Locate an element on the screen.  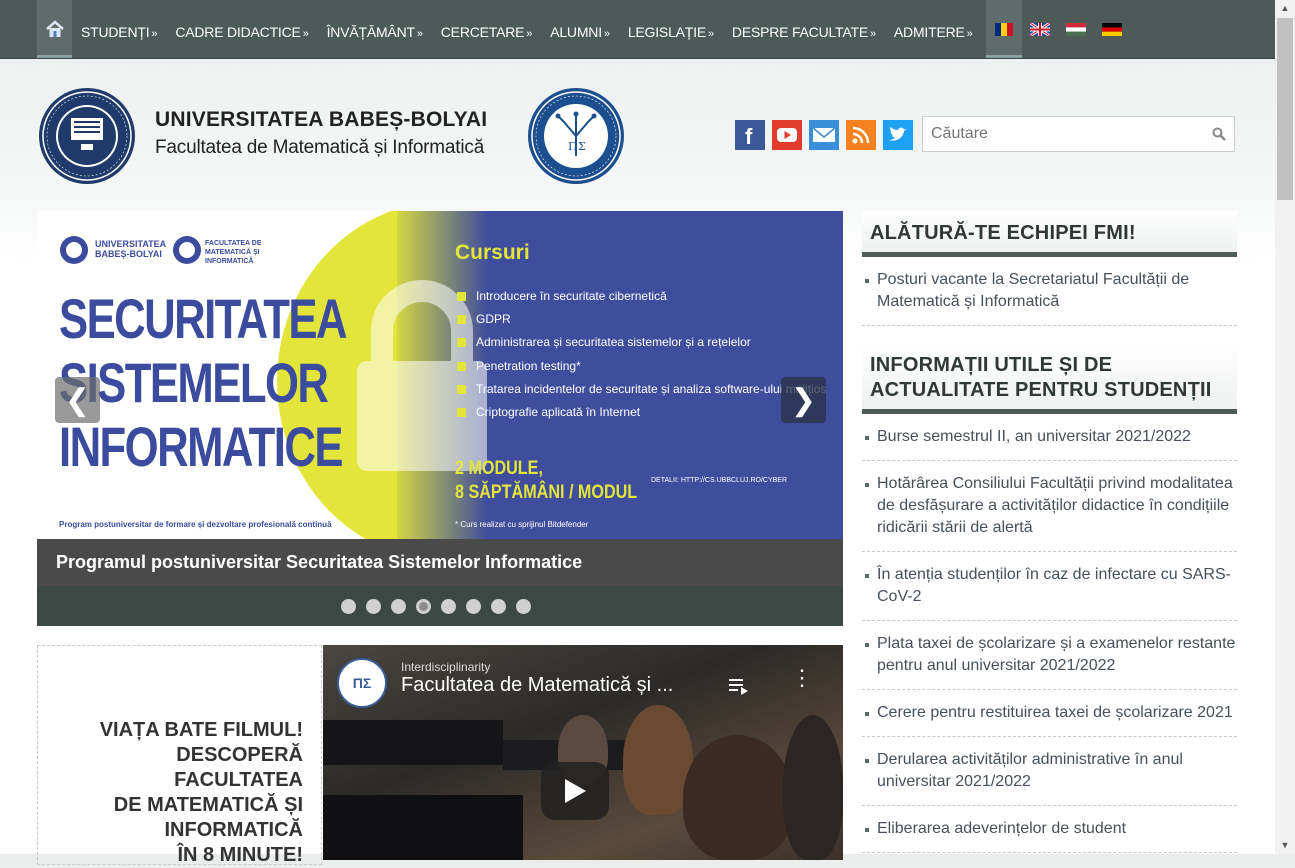
scroll-thumb is located at coordinates (1285, 109).